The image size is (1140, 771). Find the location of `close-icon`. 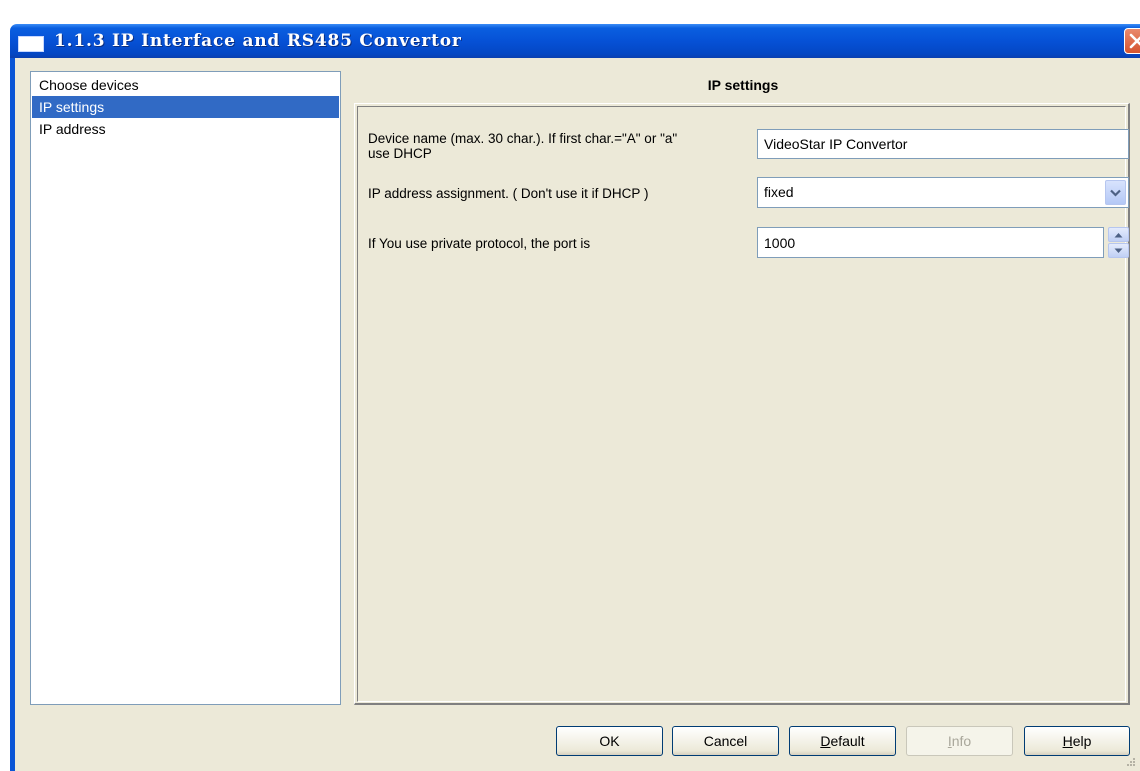

close-icon is located at coordinates (1134, 41).